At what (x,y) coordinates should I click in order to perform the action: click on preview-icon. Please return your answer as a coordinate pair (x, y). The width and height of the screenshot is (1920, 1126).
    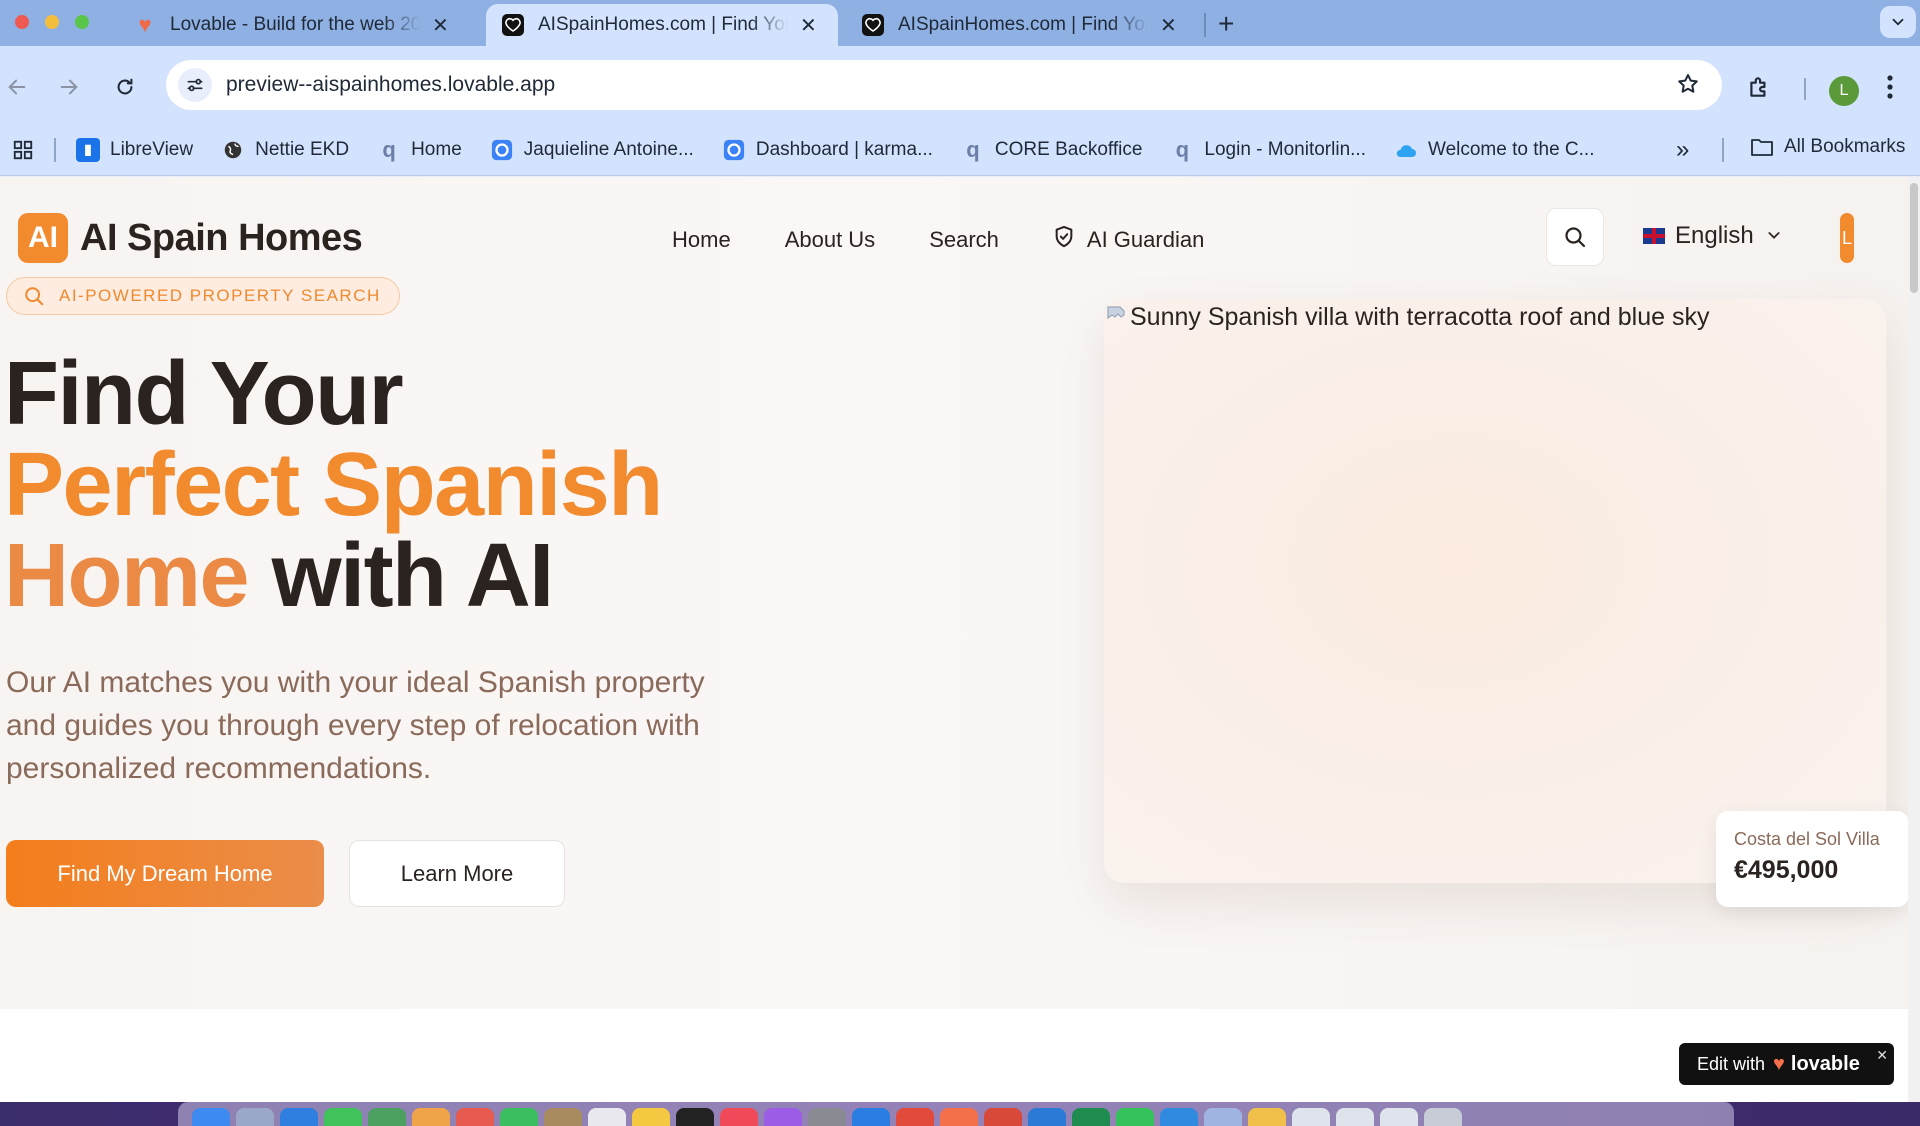
    Looking at the image, I should click on (1223, 1117).